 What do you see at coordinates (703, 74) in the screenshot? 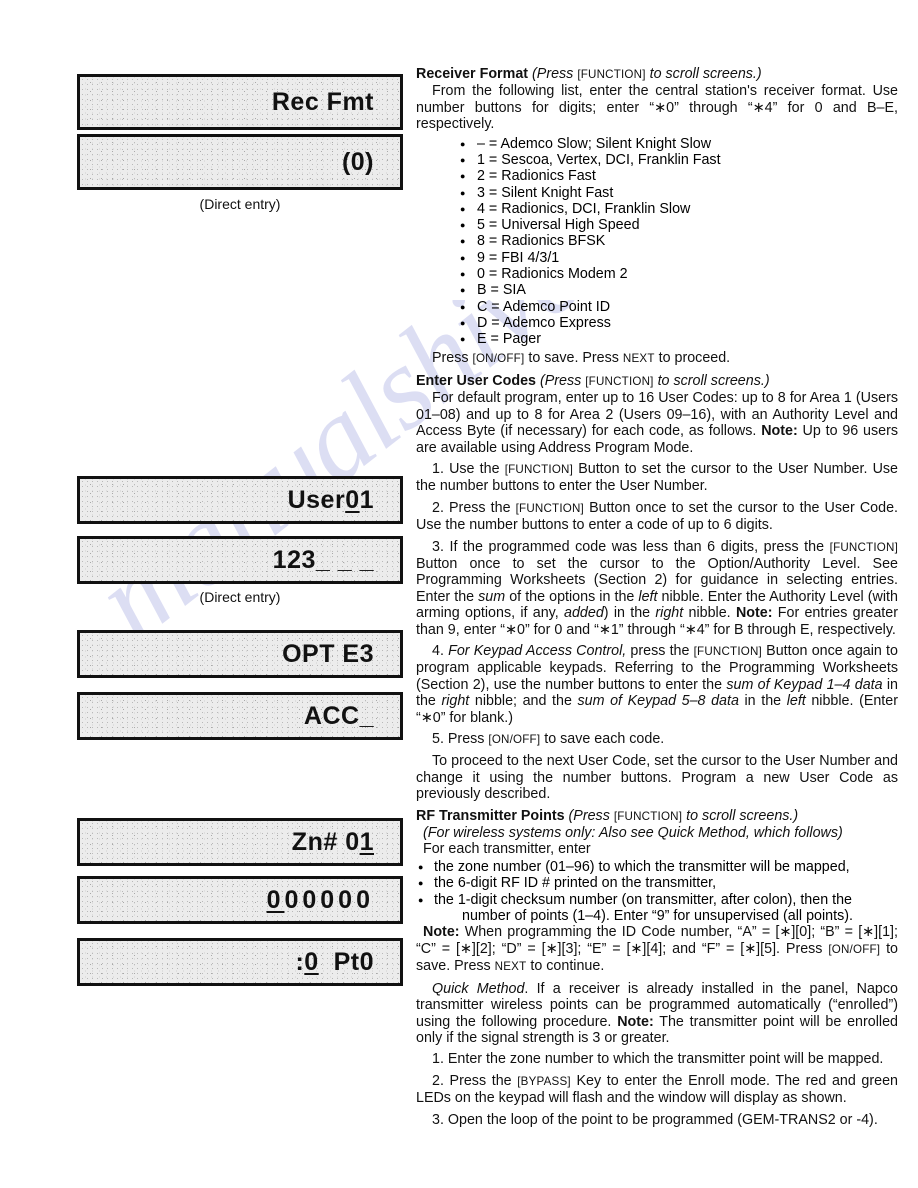
I see `receiver-format-note-post: to scroll screens.)` at bounding box center [703, 74].